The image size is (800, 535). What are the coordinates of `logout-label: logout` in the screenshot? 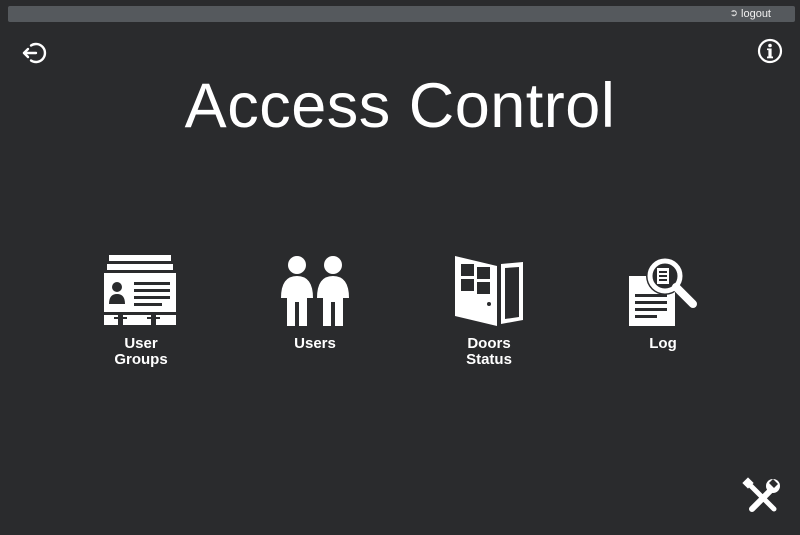 It's located at (756, 14).